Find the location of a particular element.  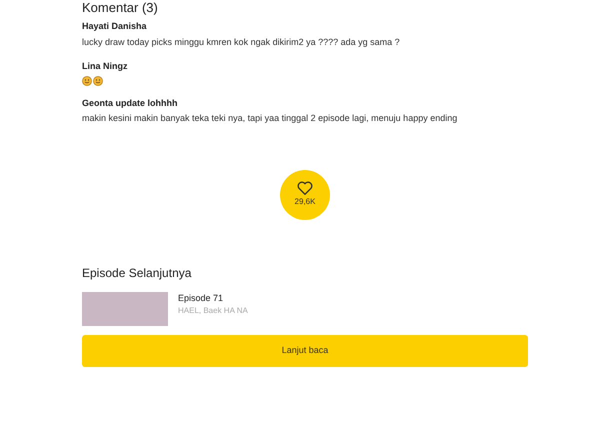

comment-author: Lina Ningz is located at coordinates (105, 66).